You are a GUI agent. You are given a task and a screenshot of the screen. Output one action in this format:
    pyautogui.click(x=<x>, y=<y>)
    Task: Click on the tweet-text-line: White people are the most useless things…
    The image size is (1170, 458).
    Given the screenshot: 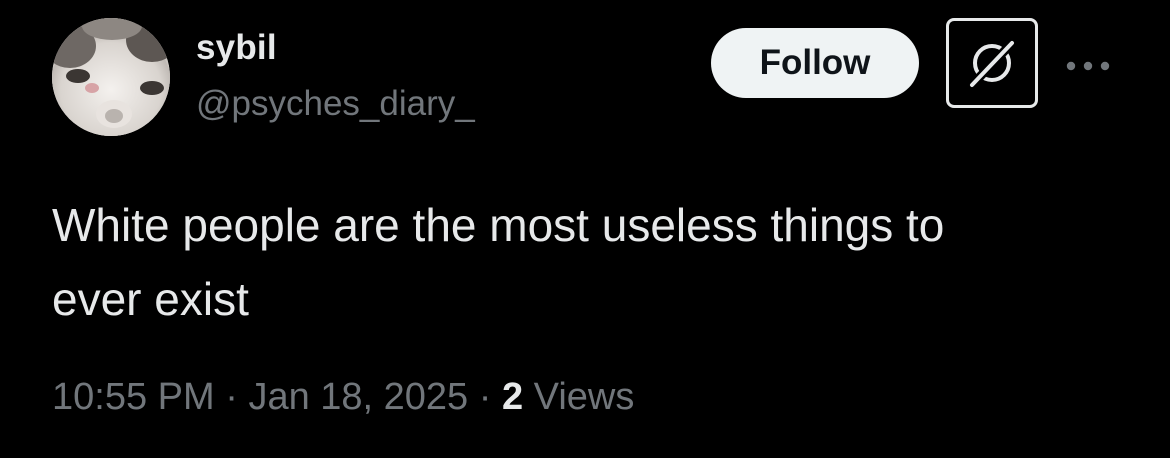 What is the action you would take?
    pyautogui.click(x=498, y=225)
    